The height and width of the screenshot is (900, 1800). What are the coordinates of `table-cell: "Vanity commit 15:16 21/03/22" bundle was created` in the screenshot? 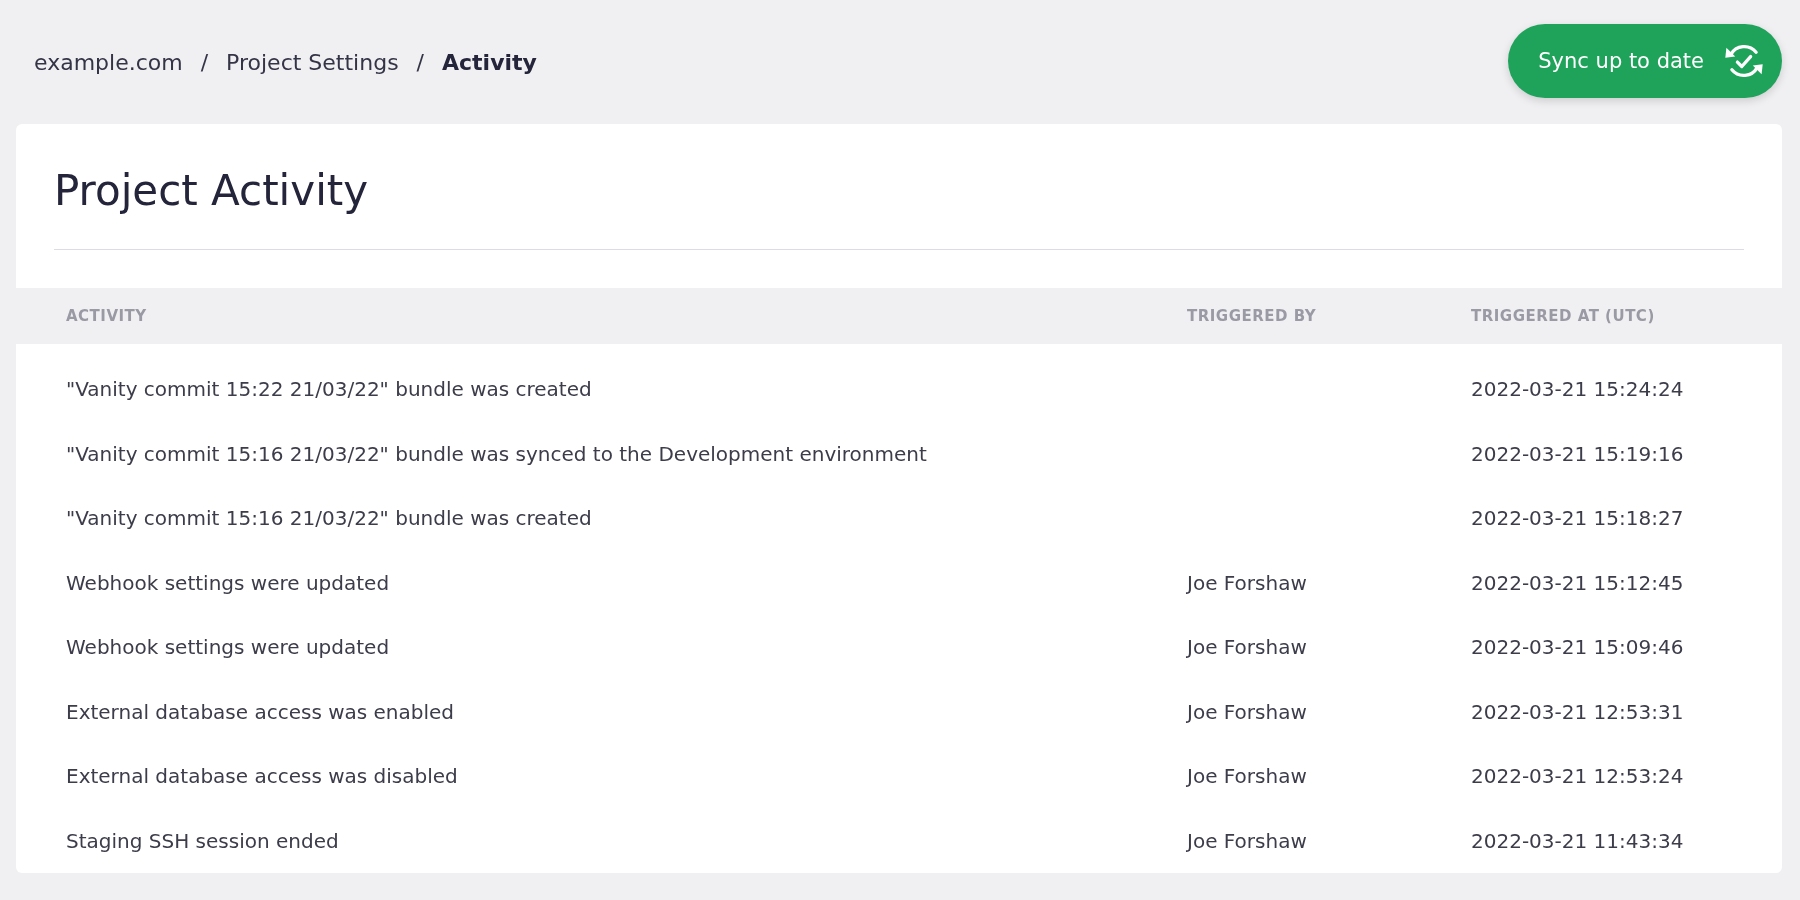 It's located at (329, 518).